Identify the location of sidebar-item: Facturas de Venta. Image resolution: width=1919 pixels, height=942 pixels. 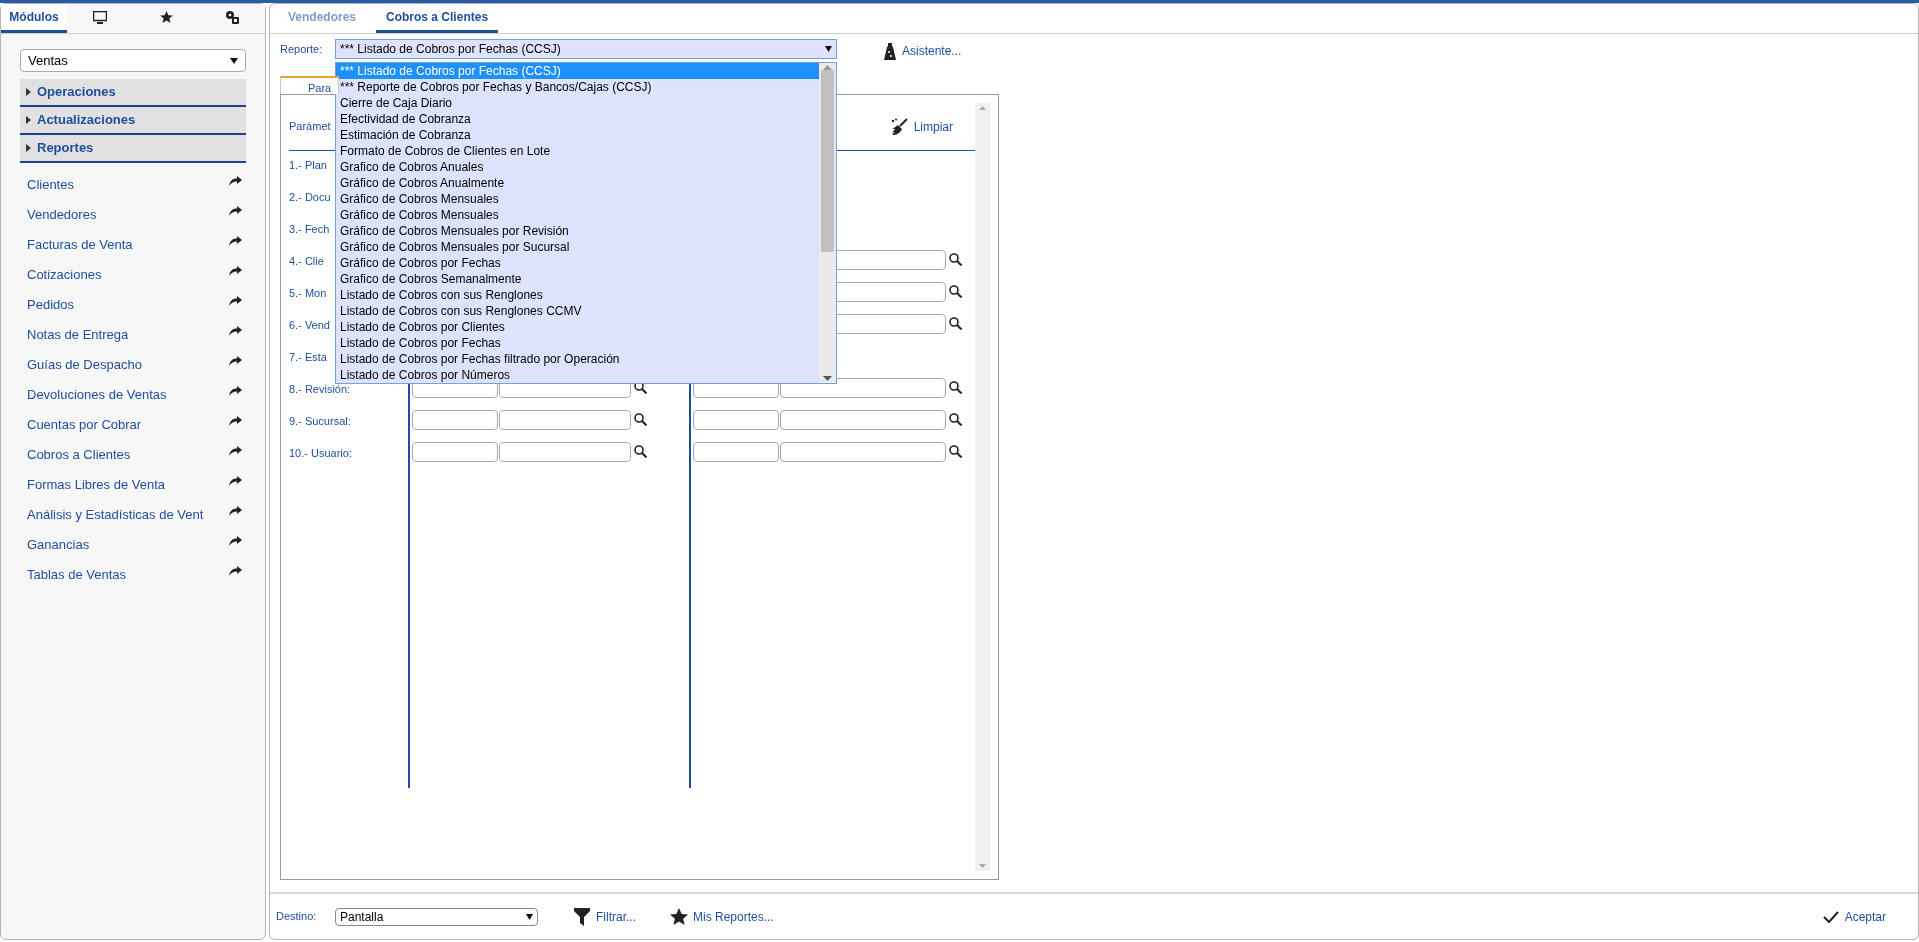
(133, 245).